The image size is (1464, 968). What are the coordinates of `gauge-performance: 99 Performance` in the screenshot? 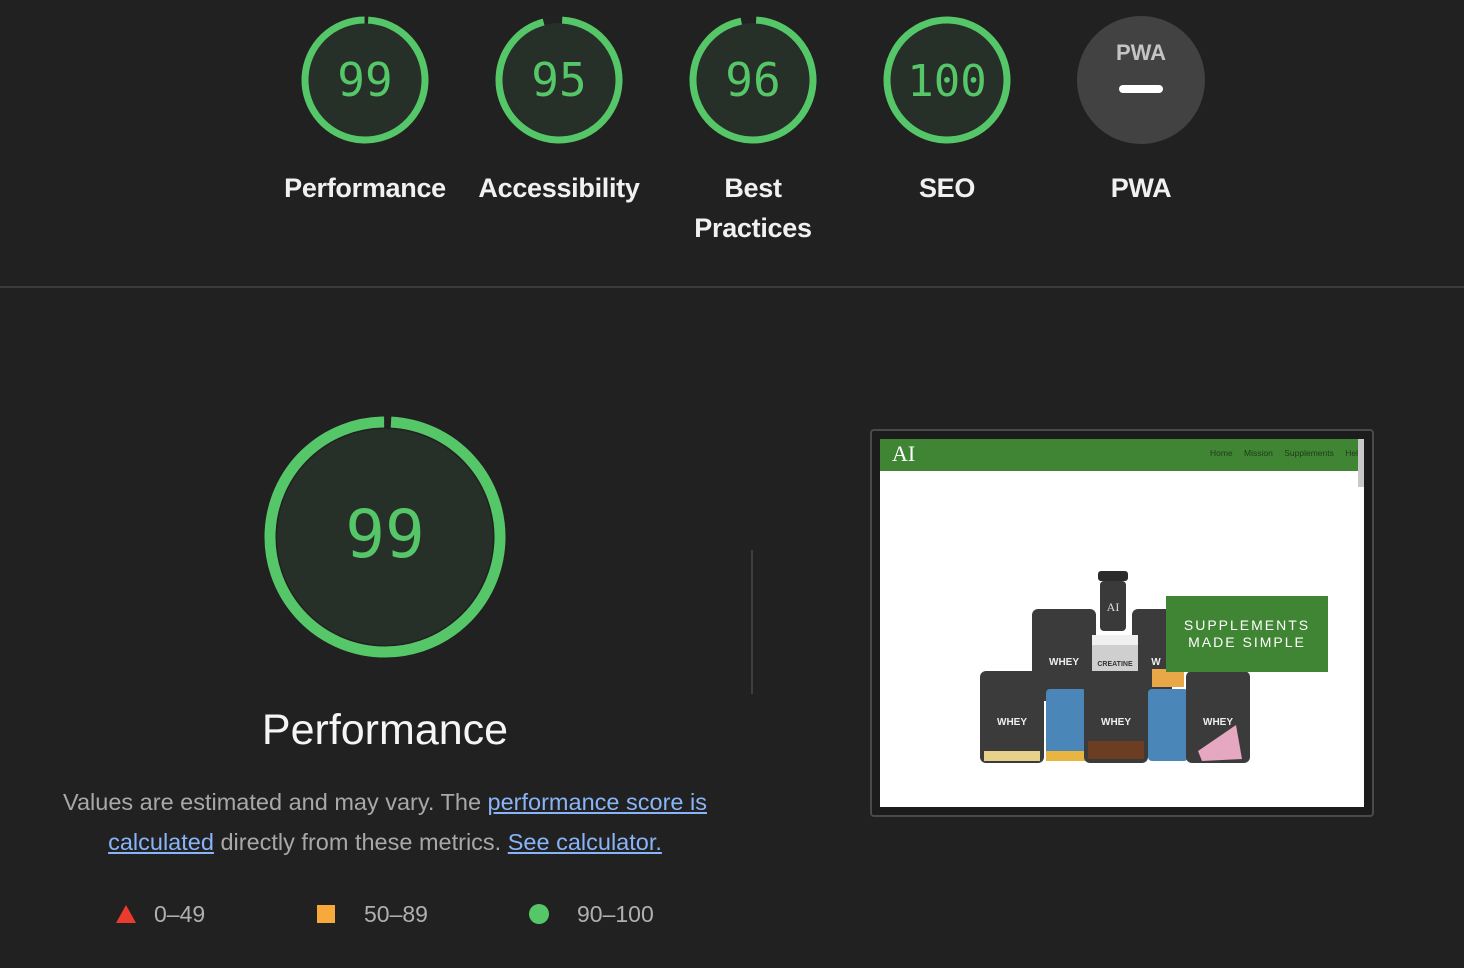 It's located at (365, 111).